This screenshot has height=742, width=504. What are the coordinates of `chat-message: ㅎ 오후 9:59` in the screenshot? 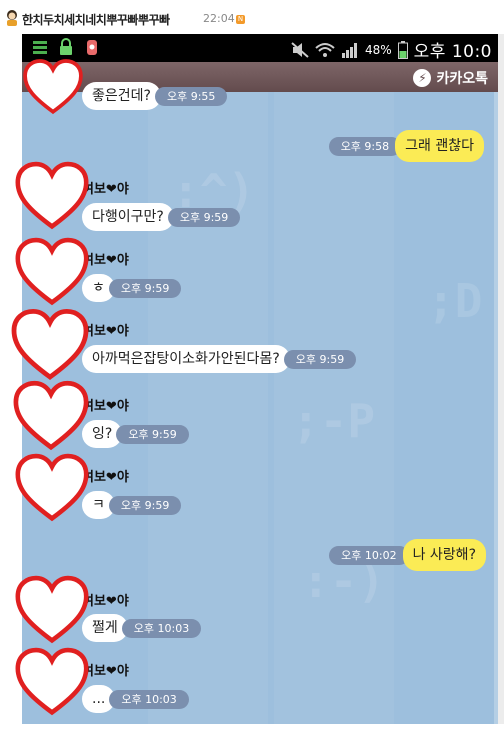 It's located at (132, 288).